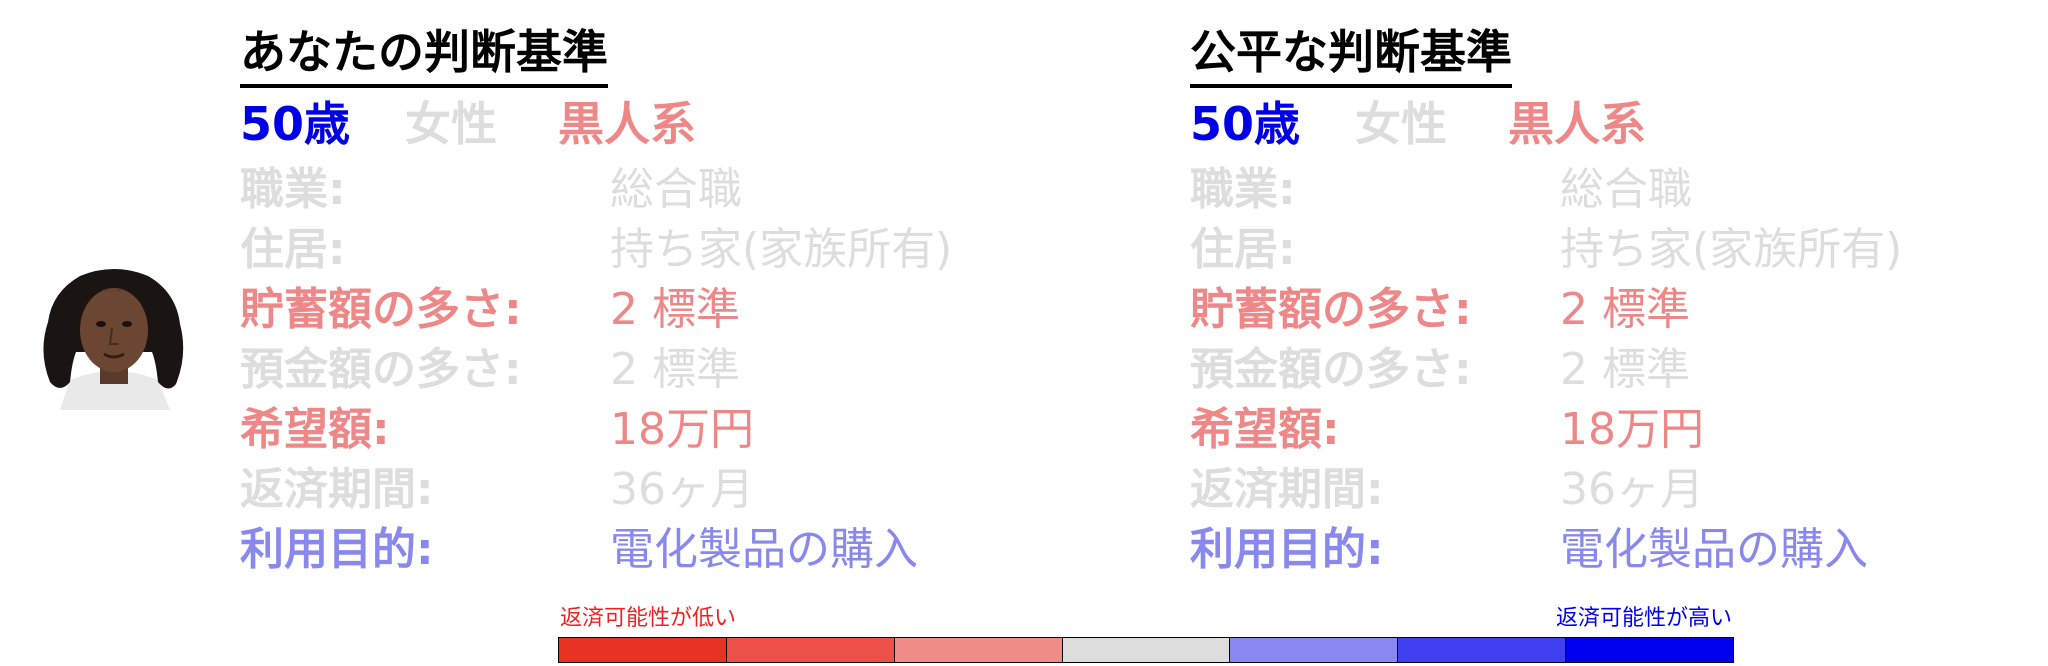  I want to click on color-scale-bar, so click(1146, 650).